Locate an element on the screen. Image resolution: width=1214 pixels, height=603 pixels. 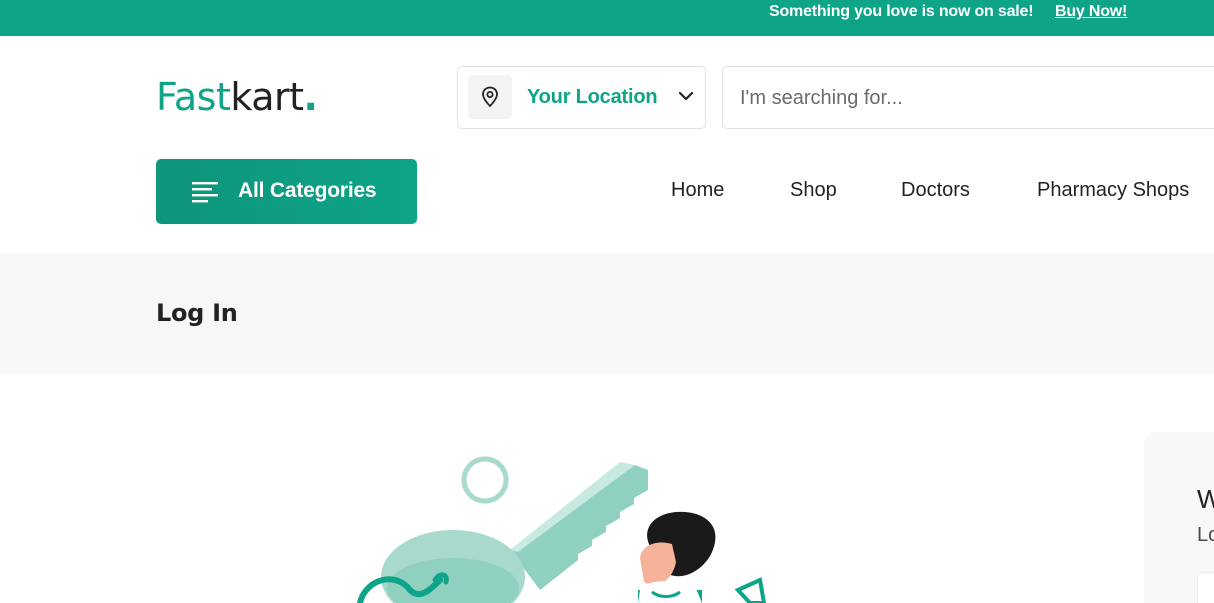
search-input is located at coordinates (975, 98).